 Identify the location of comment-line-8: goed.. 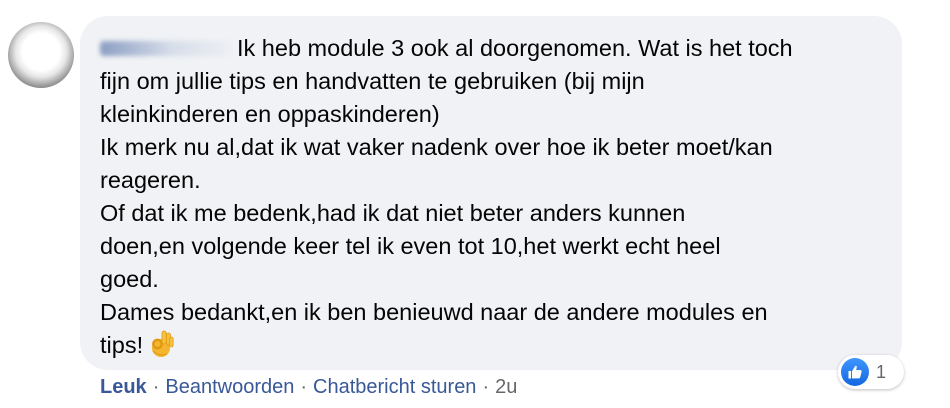
(129, 279).